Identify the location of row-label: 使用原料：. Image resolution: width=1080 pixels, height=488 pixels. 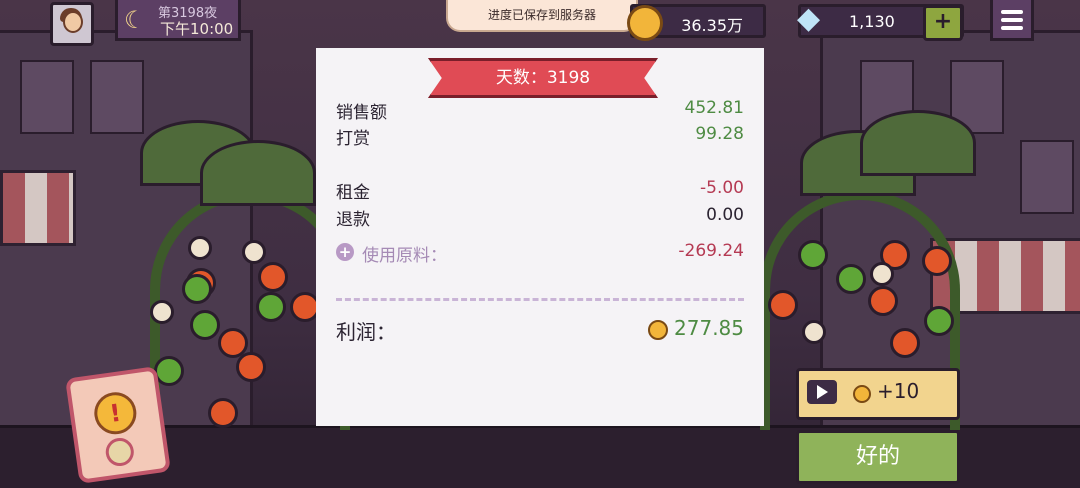
(404, 256).